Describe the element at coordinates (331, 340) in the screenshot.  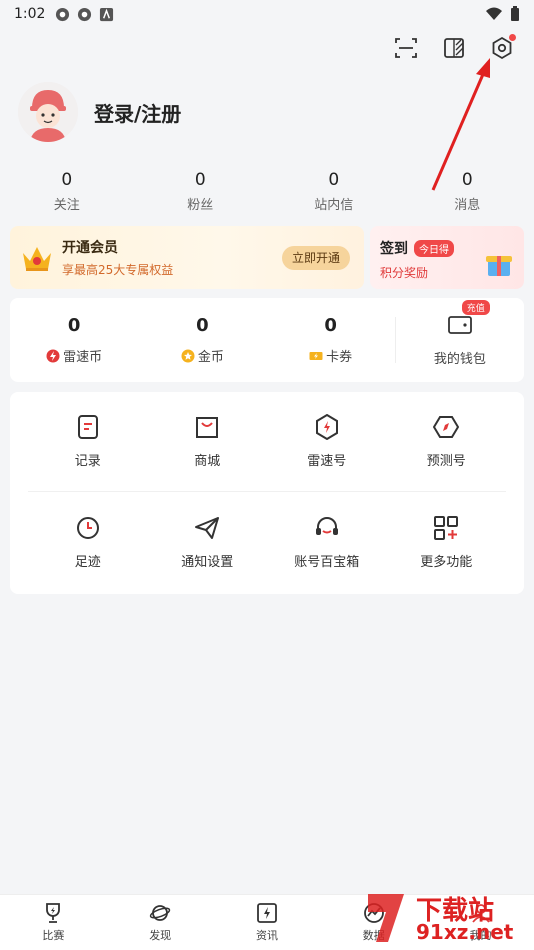
I see `wallet-coupon: 0 卡券` at that location.